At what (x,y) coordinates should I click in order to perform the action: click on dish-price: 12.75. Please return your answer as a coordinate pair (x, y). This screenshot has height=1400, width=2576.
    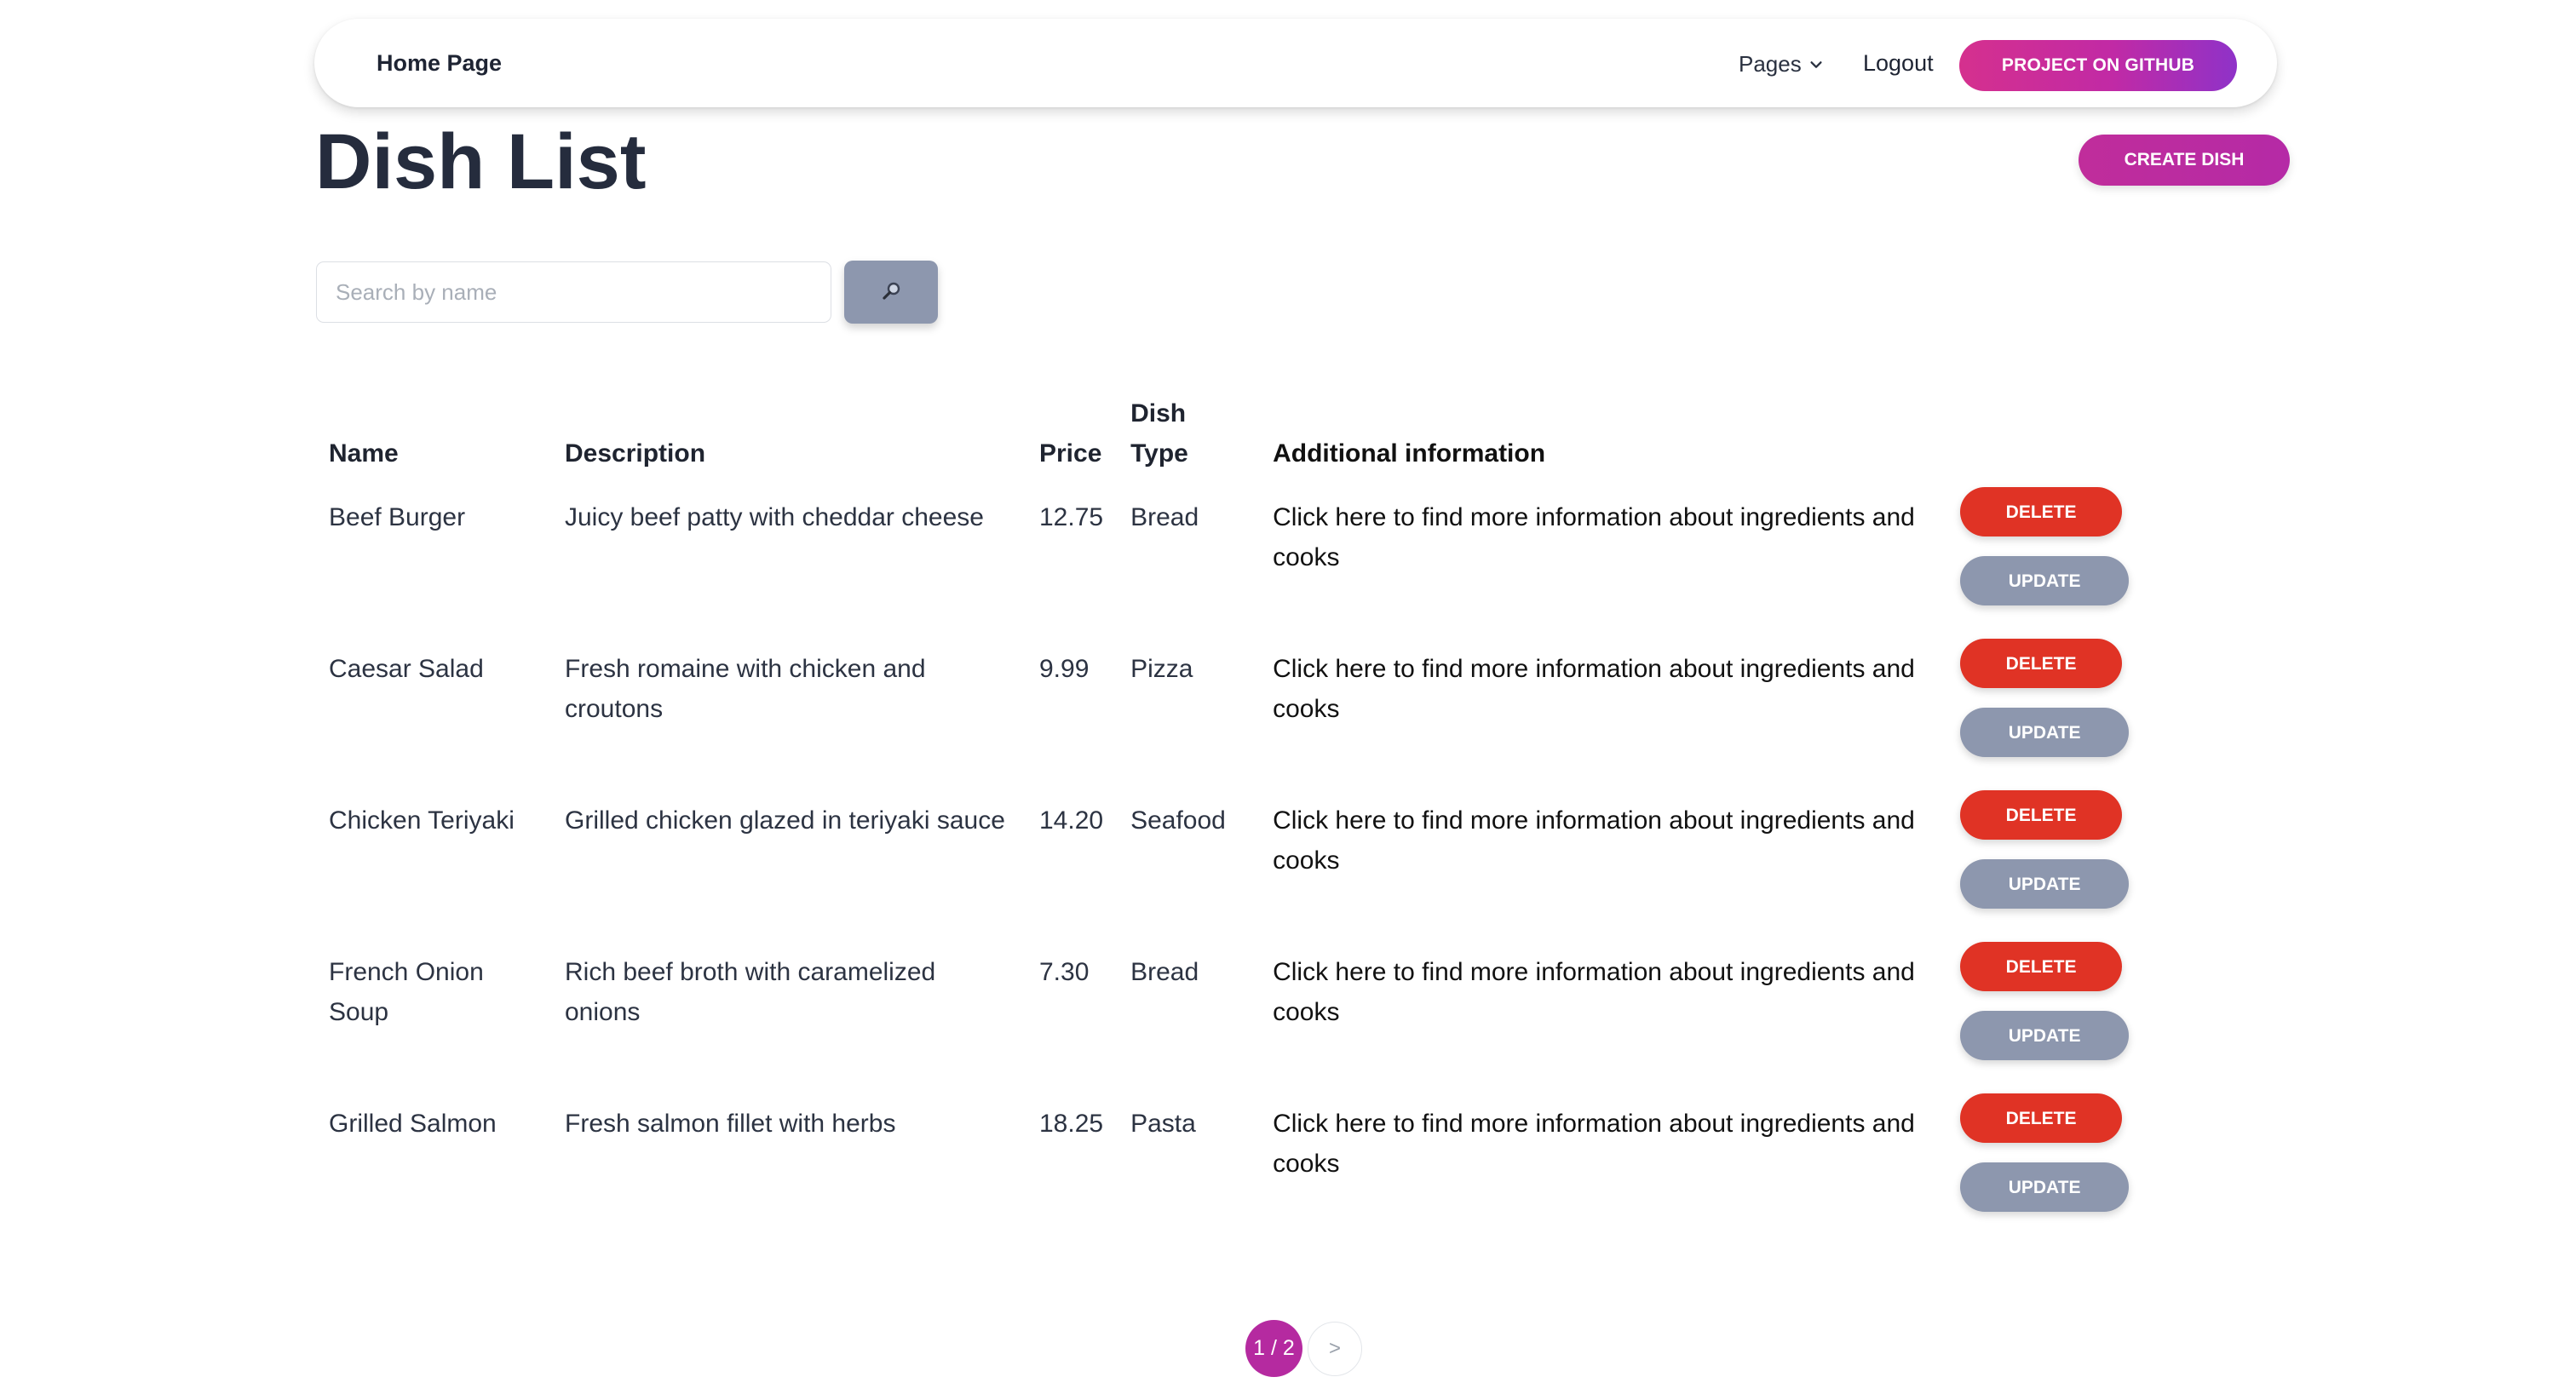
    Looking at the image, I should click on (1072, 517).